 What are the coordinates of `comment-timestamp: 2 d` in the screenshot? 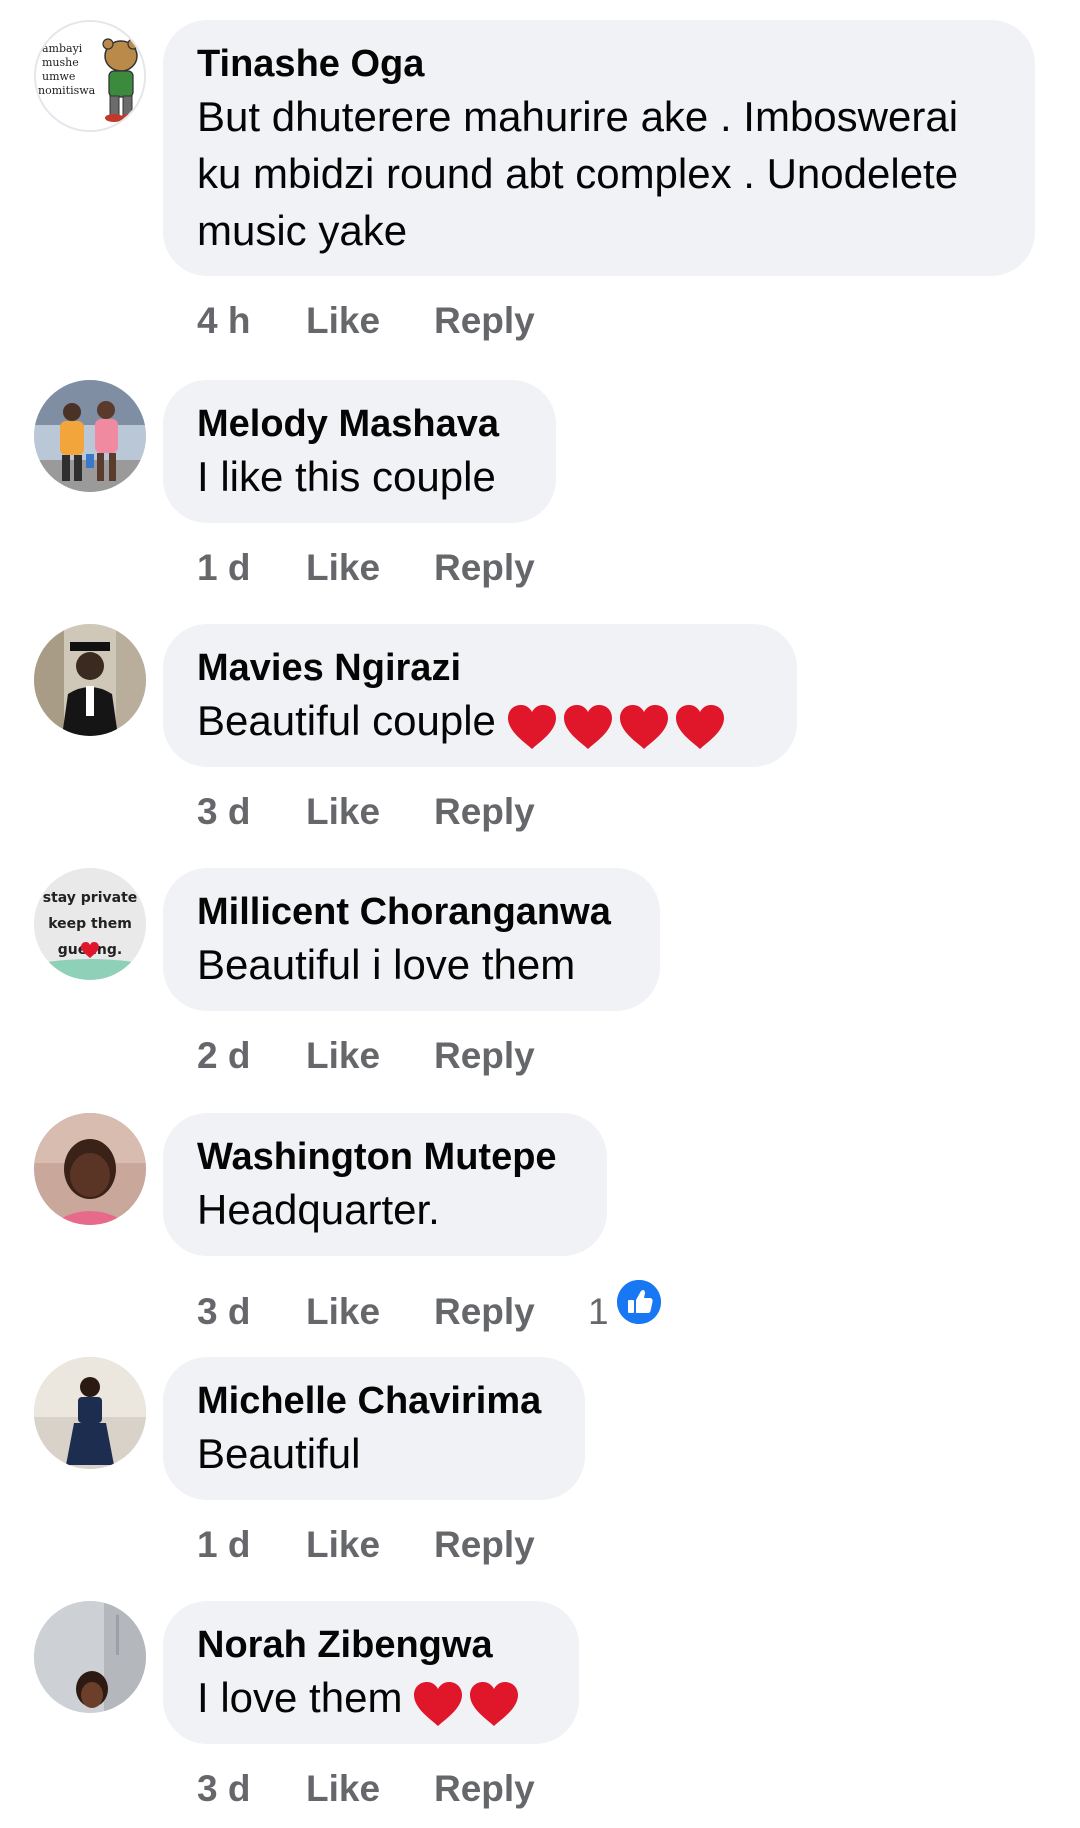 It's located at (251, 1056).